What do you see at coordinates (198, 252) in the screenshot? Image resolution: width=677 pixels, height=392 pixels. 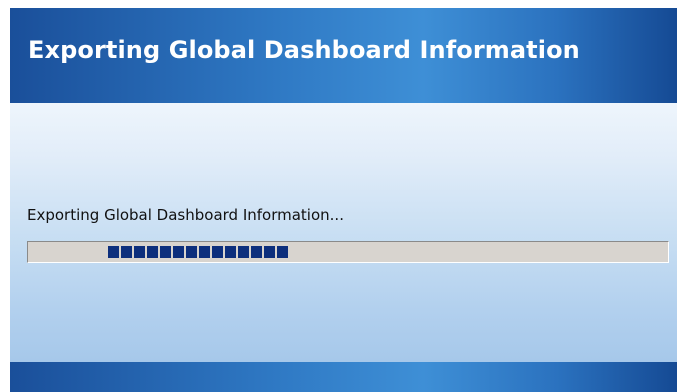 I see `progress-marquee` at bounding box center [198, 252].